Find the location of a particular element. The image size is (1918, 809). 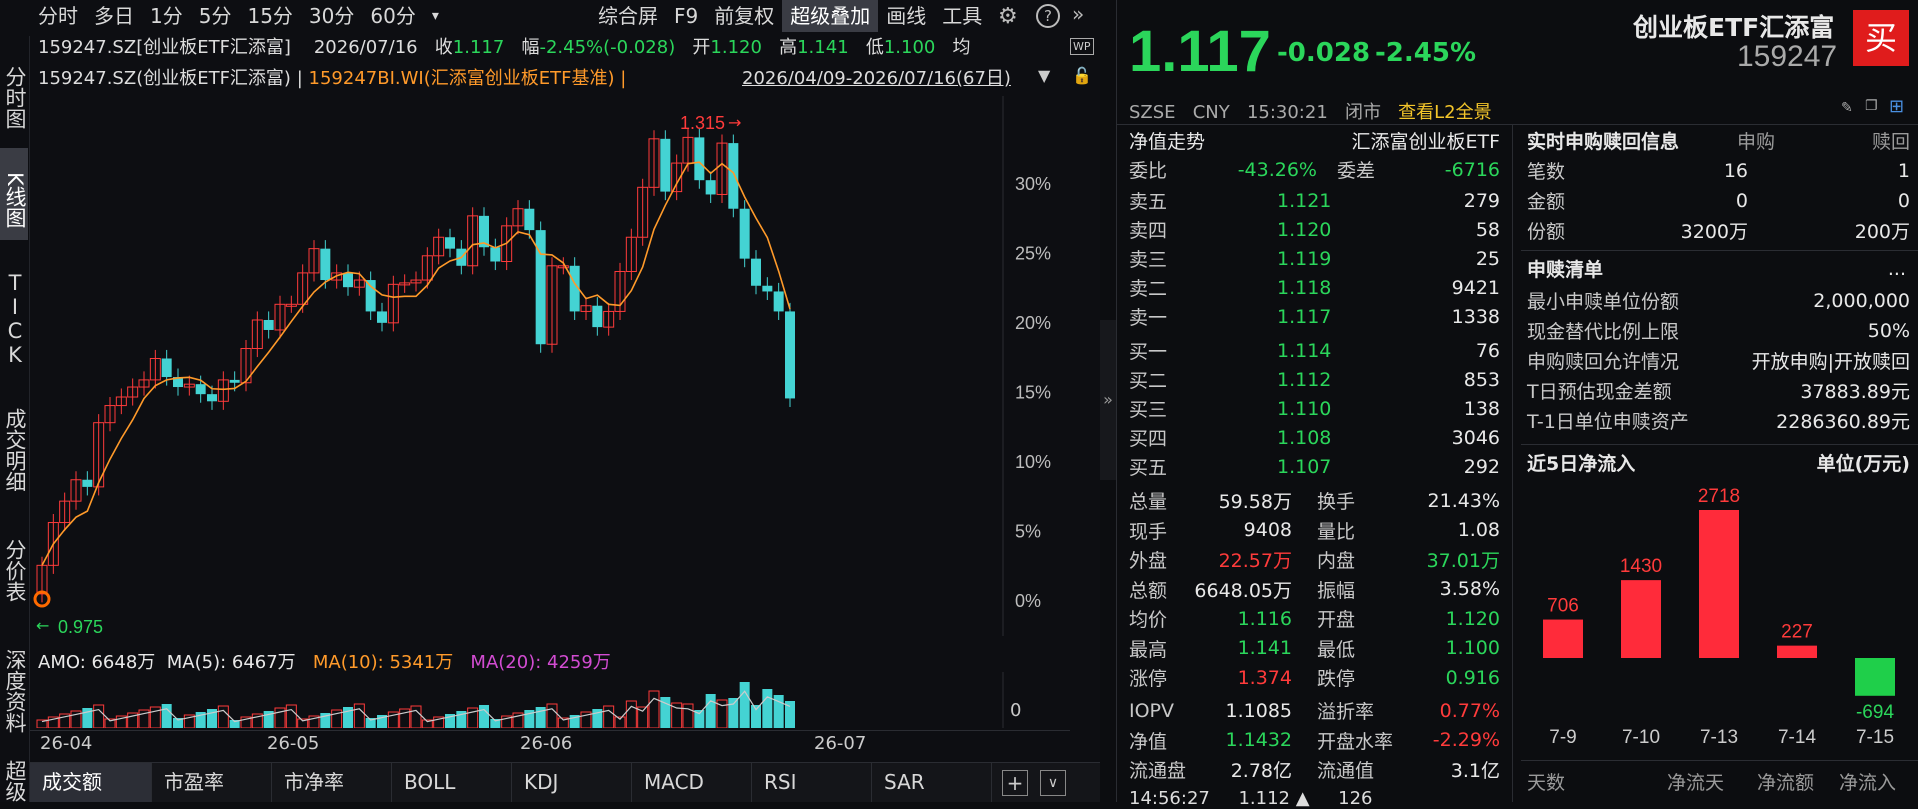

price-level: 买三 1.110 138 is located at coordinates (1314, 408).